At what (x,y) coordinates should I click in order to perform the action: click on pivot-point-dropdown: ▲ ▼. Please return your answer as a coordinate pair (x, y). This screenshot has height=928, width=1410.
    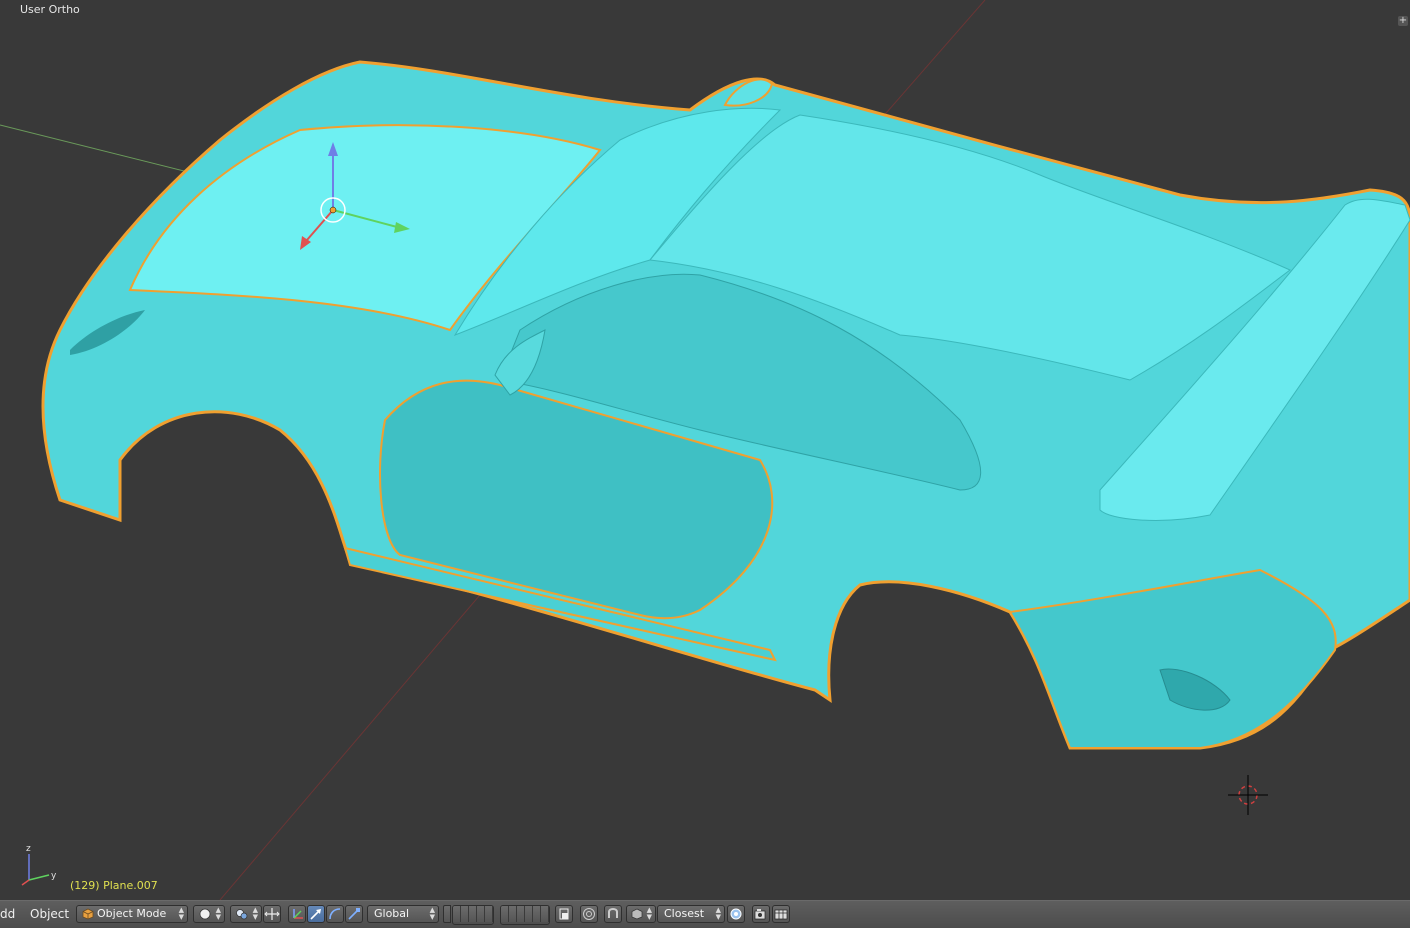
    Looking at the image, I should click on (246, 914).